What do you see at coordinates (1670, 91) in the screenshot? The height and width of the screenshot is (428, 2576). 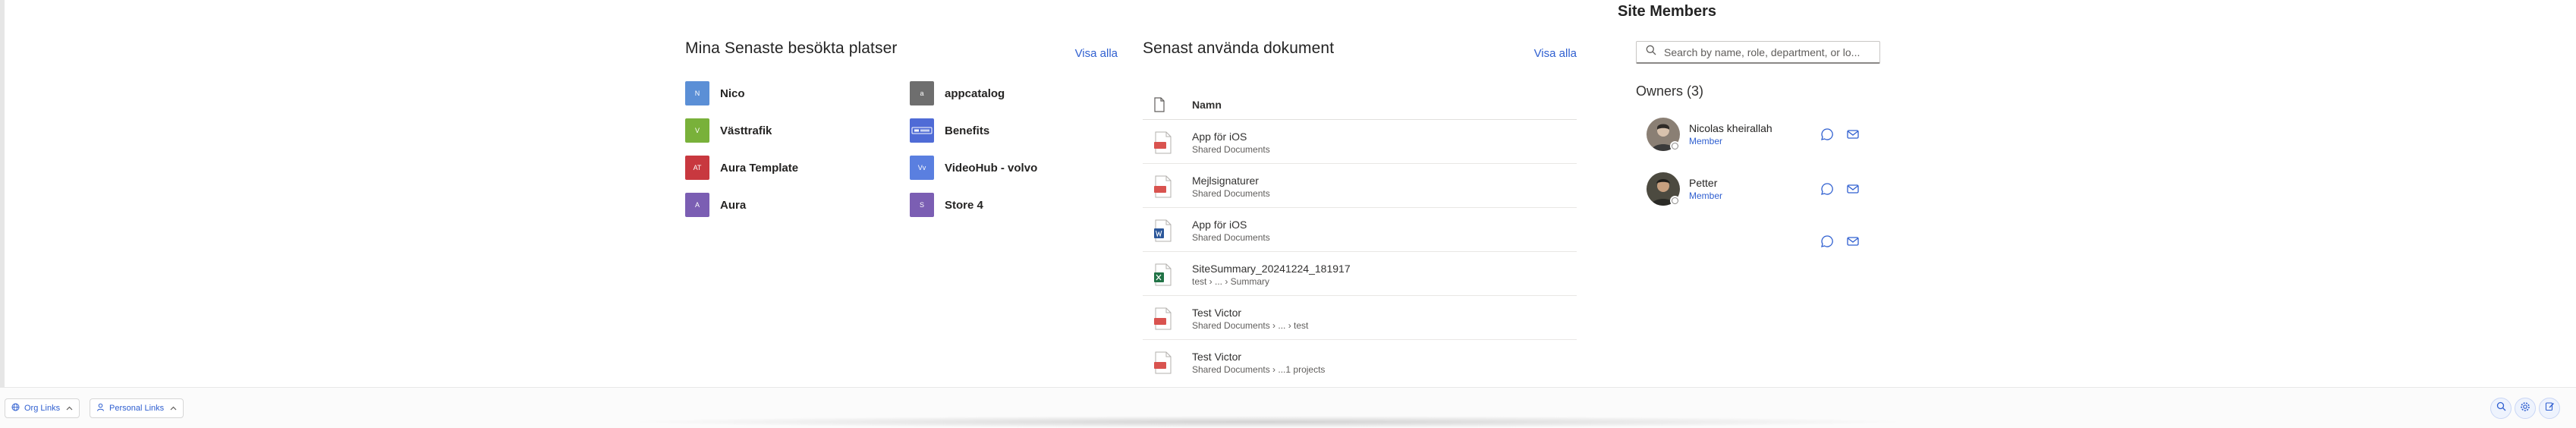 I see `owners-heading: Owners (3)` at bounding box center [1670, 91].